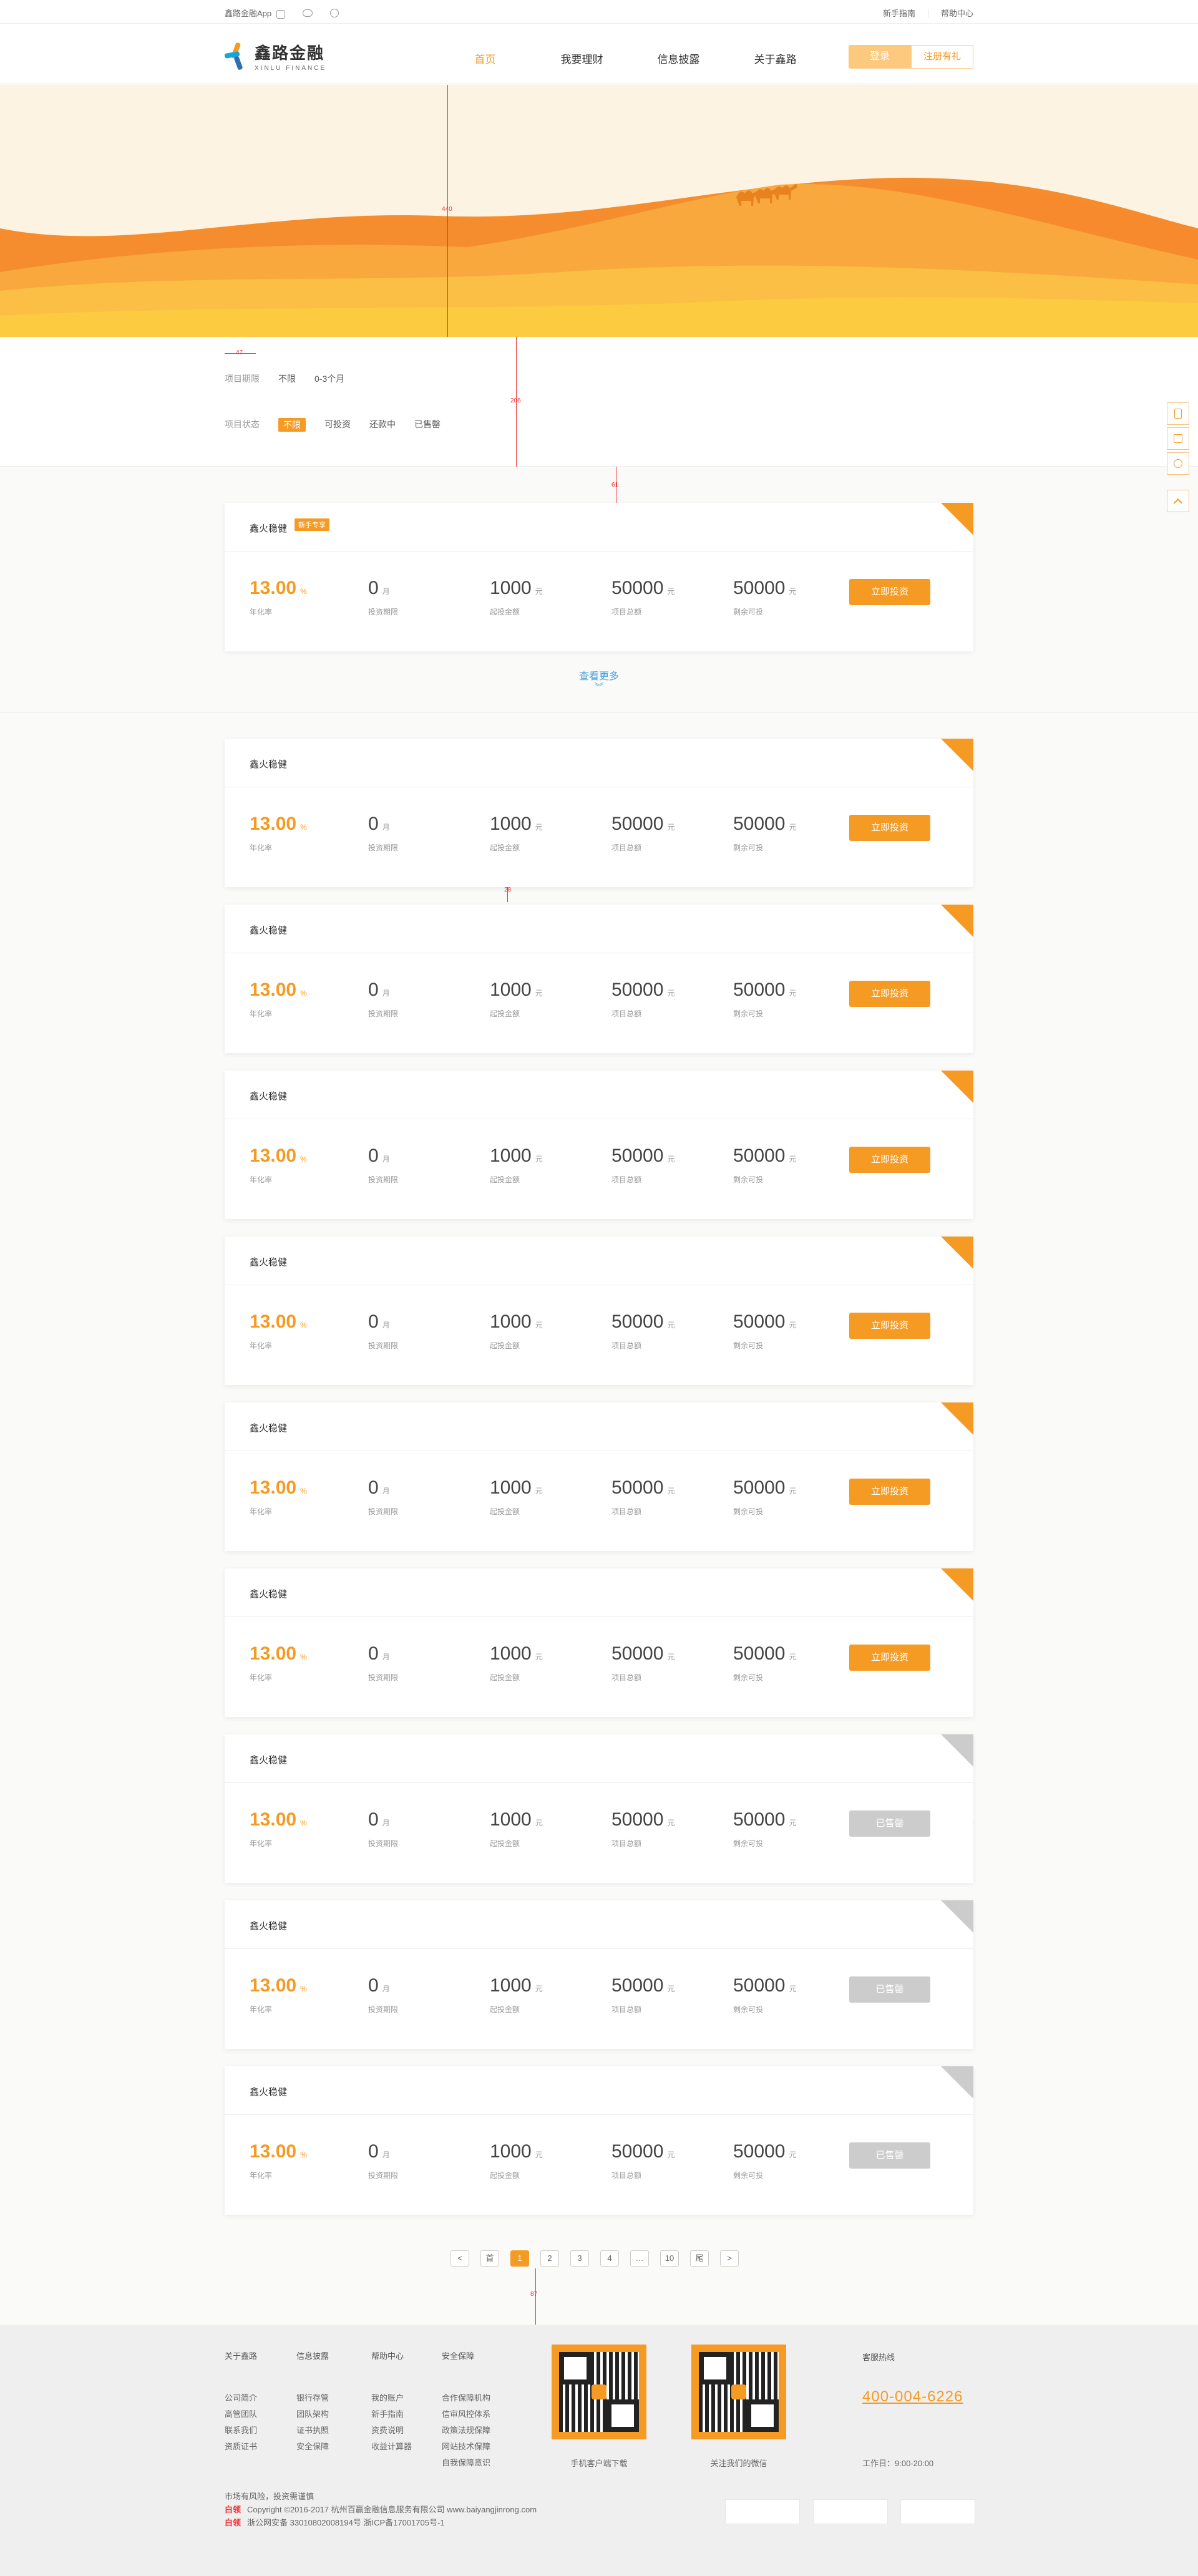 The height and width of the screenshot is (2576, 1198). I want to click on min-value: 1000, so click(511, 1654).